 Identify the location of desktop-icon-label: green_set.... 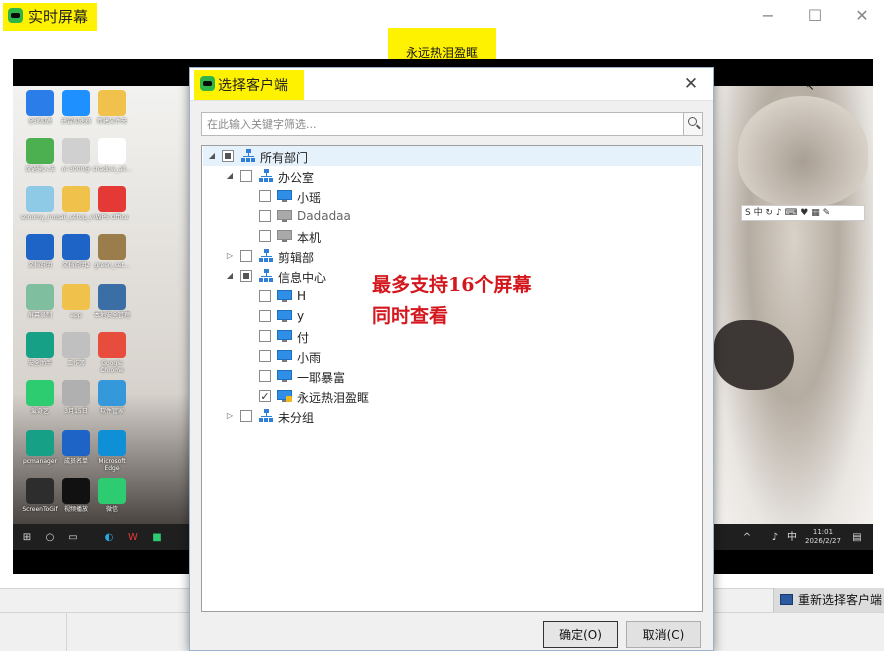
(112, 265).